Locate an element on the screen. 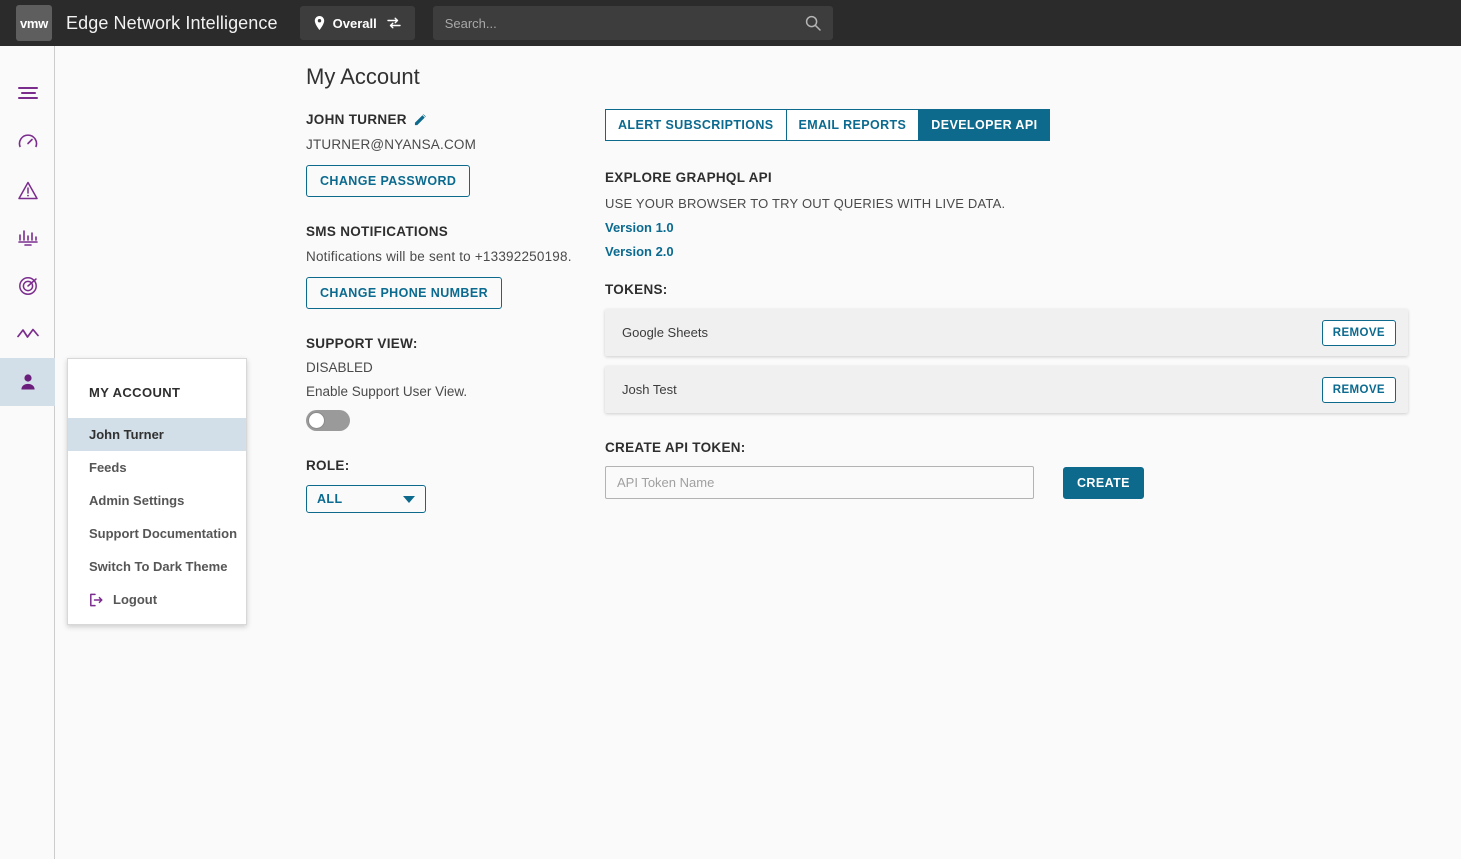 This screenshot has width=1461, height=859. change-password-button: CHANGE PASSWORD is located at coordinates (388, 181).